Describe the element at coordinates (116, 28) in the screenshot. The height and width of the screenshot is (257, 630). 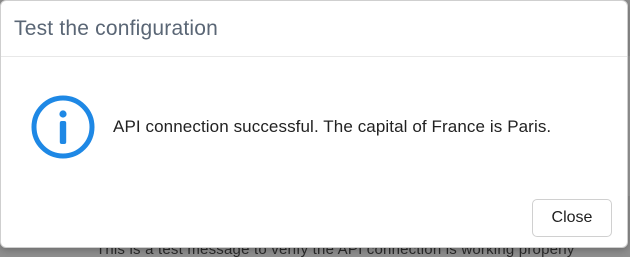
I see `dialog-title: Test the configuration` at that location.